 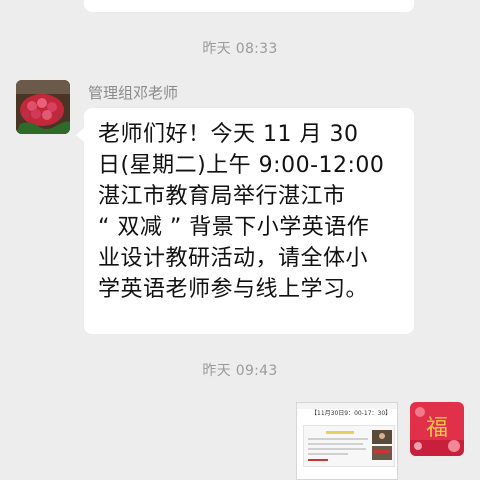 What do you see at coordinates (233, 258) in the screenshot?
I see `message-line: 业设计教研活动，请全体小` at bounding box center [233, 258].